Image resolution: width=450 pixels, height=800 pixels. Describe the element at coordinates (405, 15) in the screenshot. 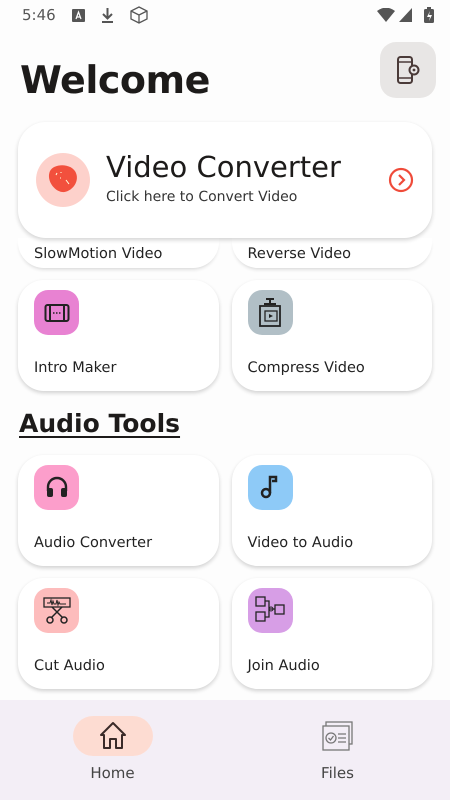

I see `signal-icon` at that location.